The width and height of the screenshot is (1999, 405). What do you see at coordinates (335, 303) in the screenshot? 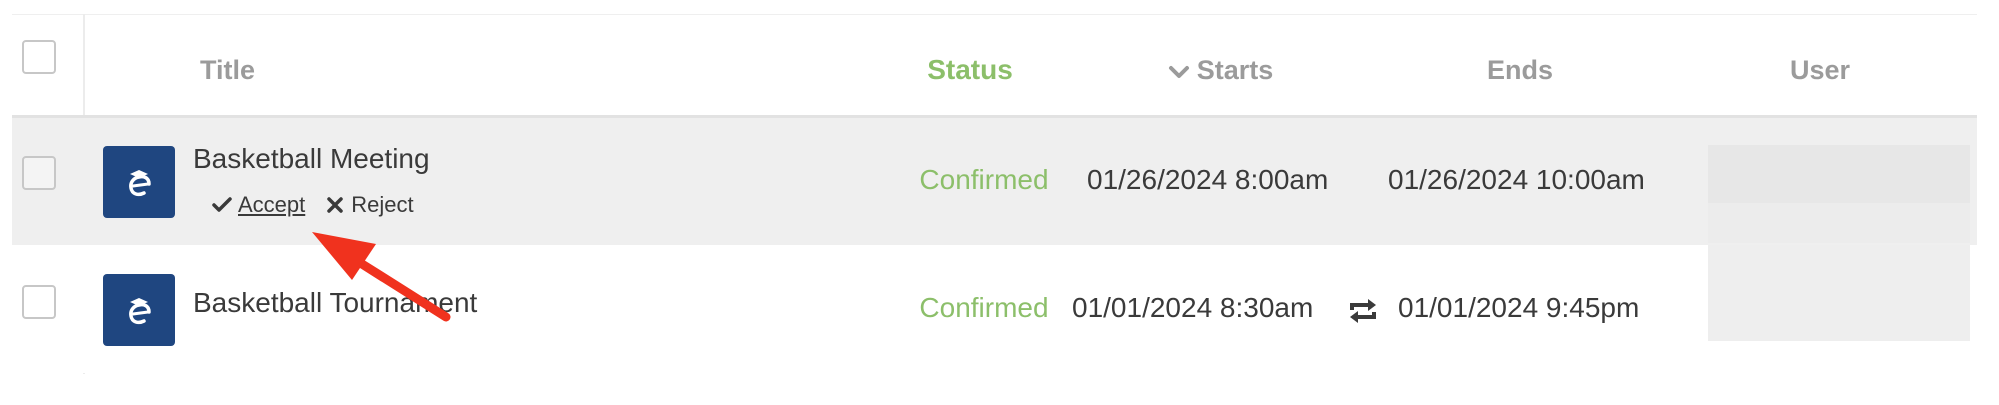
I see `event-title: Basketball Tournament` at bounding box center [335, 303].